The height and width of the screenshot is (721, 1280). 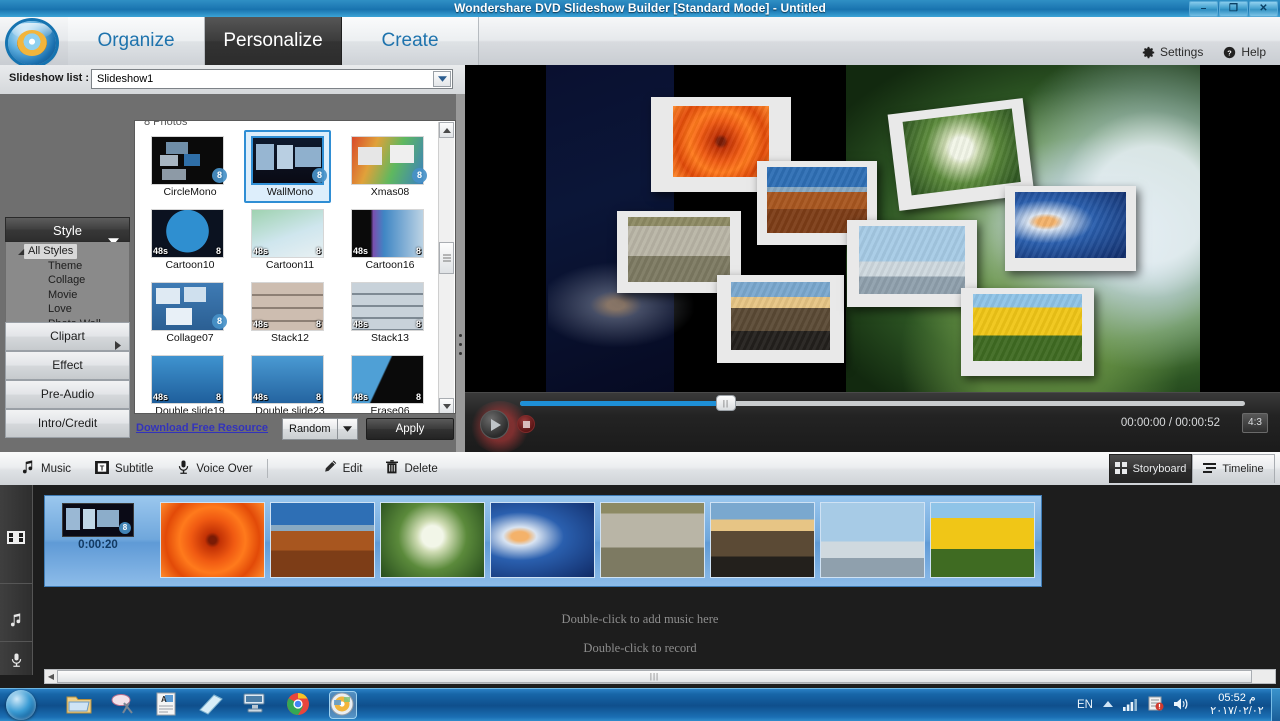 What do you see at coordinates (67, 266) in the screenshot?
I see `tree-item-theme: Theme` at bounding box center [67, 266].